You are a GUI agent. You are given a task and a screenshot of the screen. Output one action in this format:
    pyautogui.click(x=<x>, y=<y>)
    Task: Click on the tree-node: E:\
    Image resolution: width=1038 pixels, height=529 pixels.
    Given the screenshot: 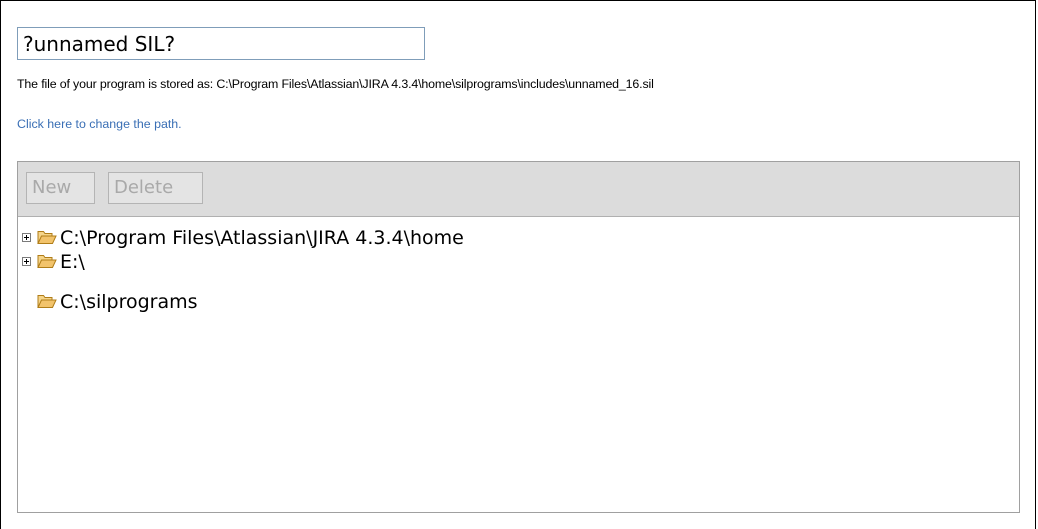 What is the action you would take?
    pyautogui.click(x=318, y=262)
    